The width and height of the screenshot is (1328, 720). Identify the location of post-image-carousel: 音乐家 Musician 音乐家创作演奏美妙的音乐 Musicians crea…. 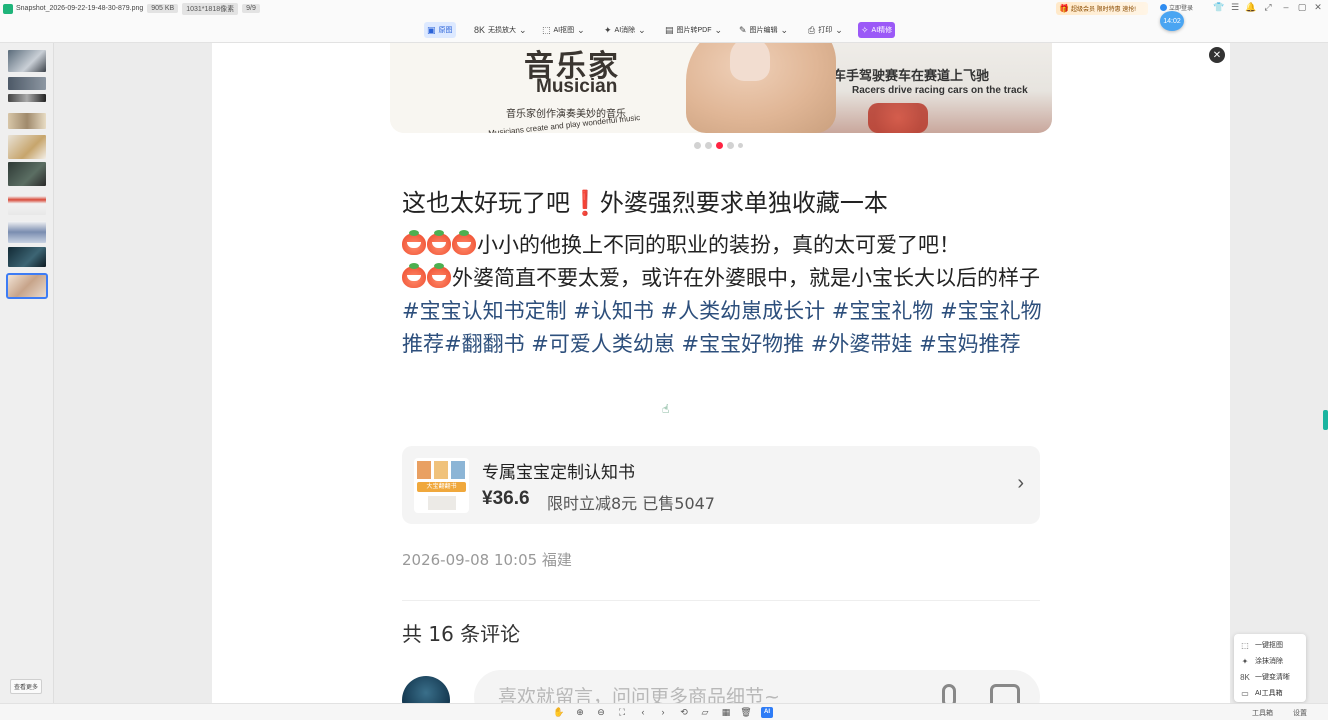
(721, 88).